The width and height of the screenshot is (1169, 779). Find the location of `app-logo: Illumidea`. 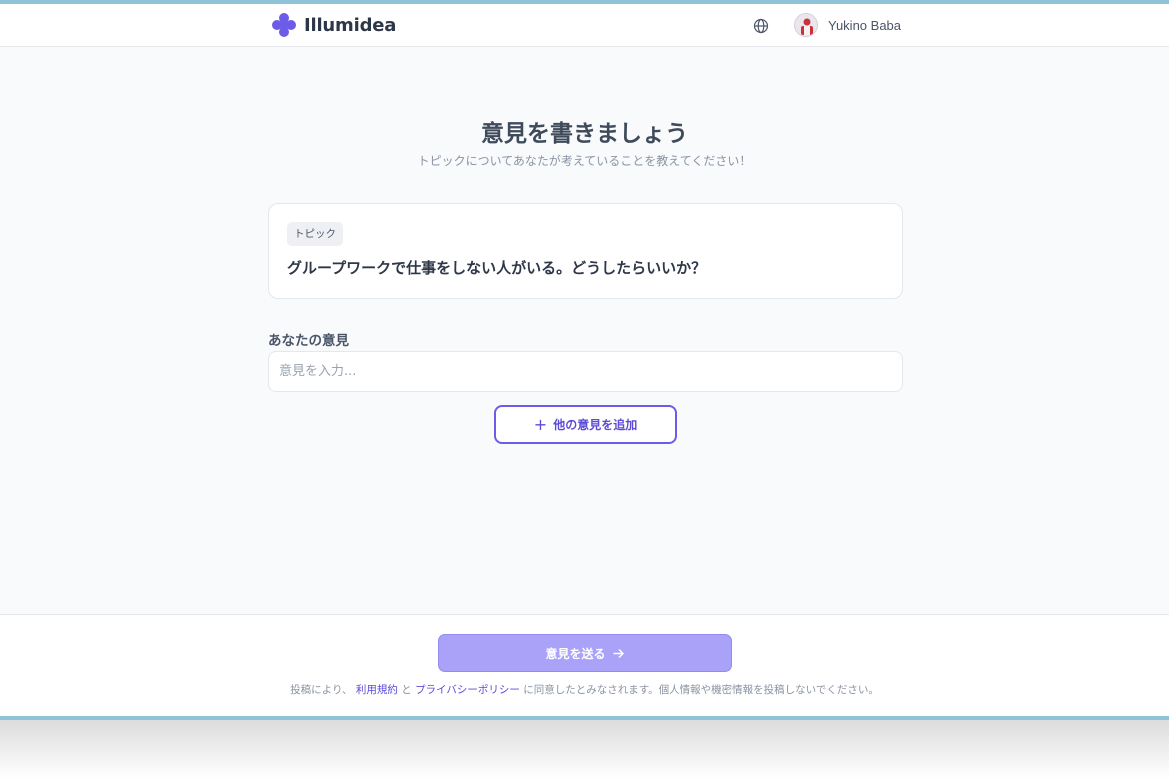

app-logo: Illumidea is located at coordinates (333, 25).